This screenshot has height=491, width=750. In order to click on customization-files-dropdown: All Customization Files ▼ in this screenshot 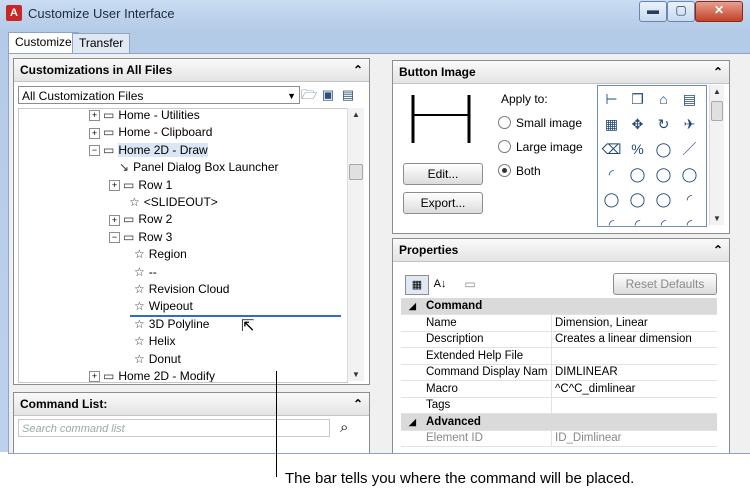, I will do `click(159, 95)`.